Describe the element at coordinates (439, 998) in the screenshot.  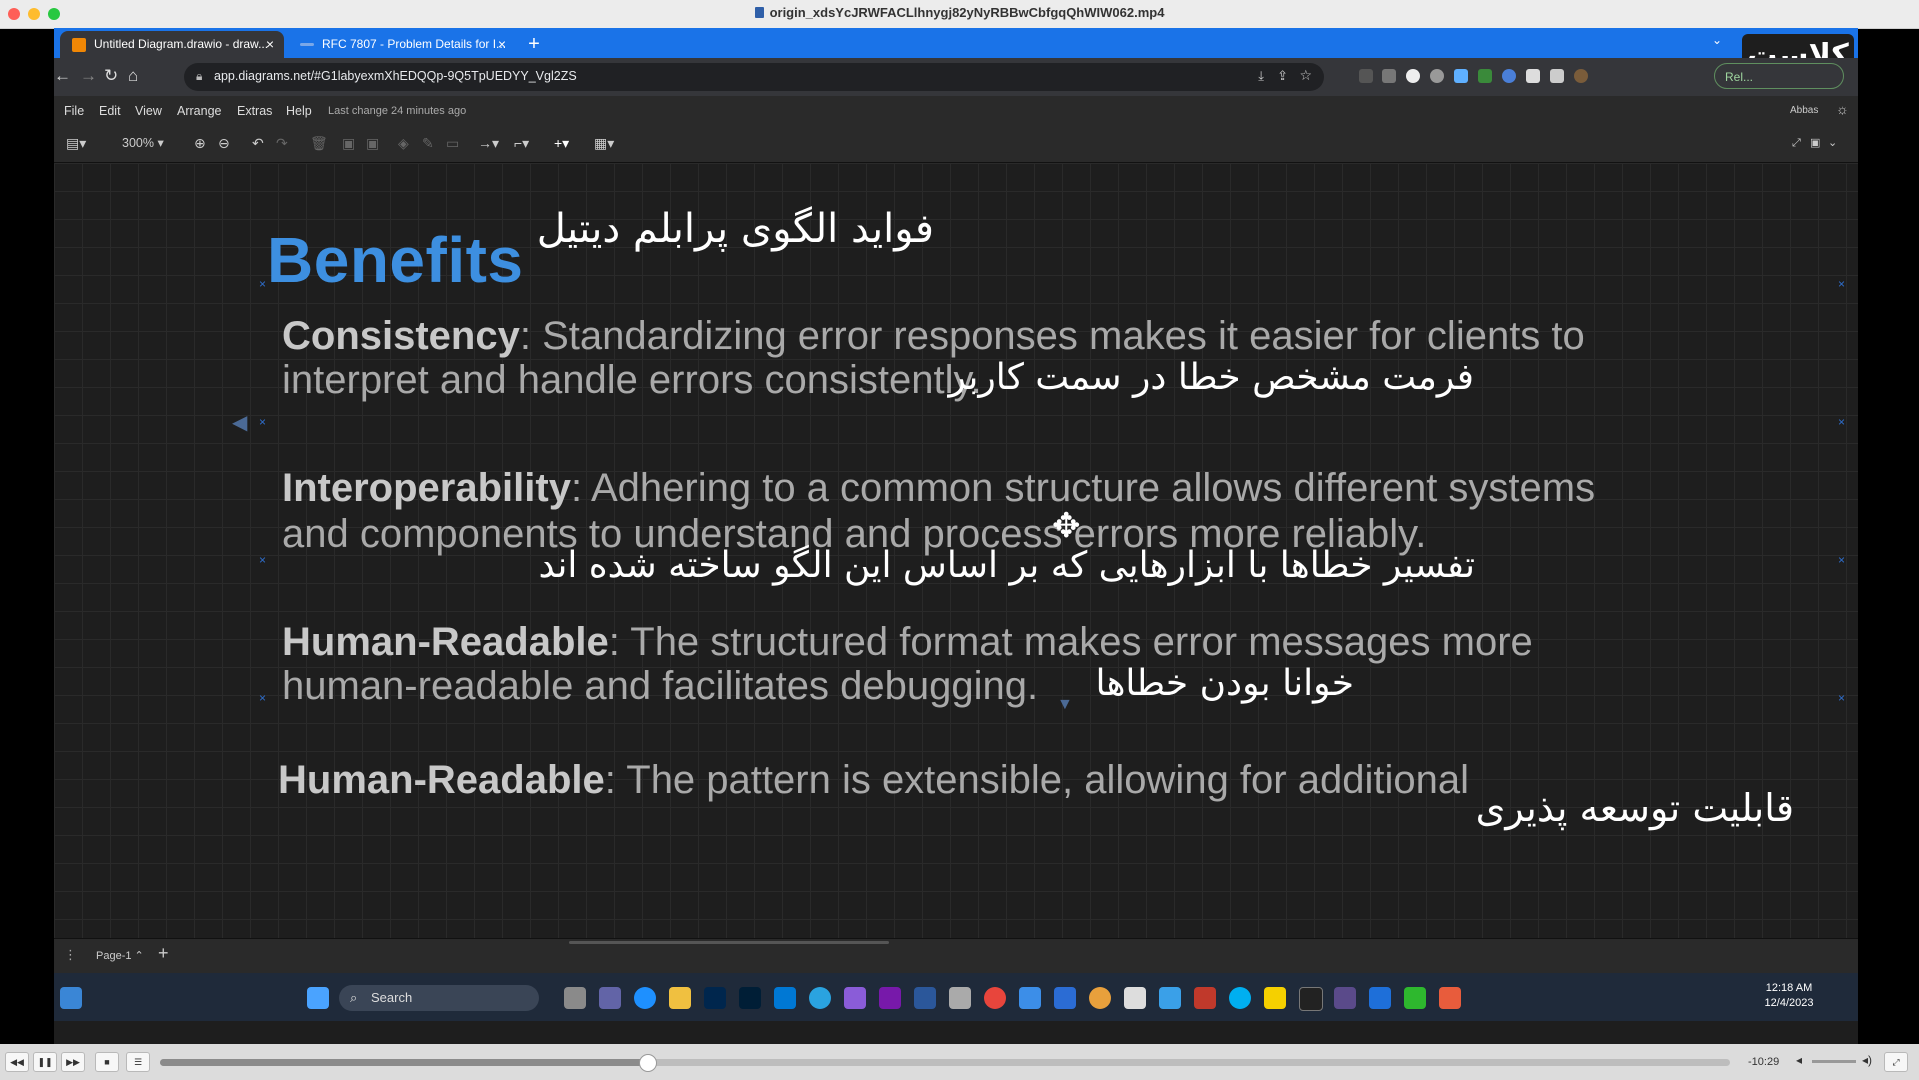
I see `taskbar-search: ⌕ Search` at that location.